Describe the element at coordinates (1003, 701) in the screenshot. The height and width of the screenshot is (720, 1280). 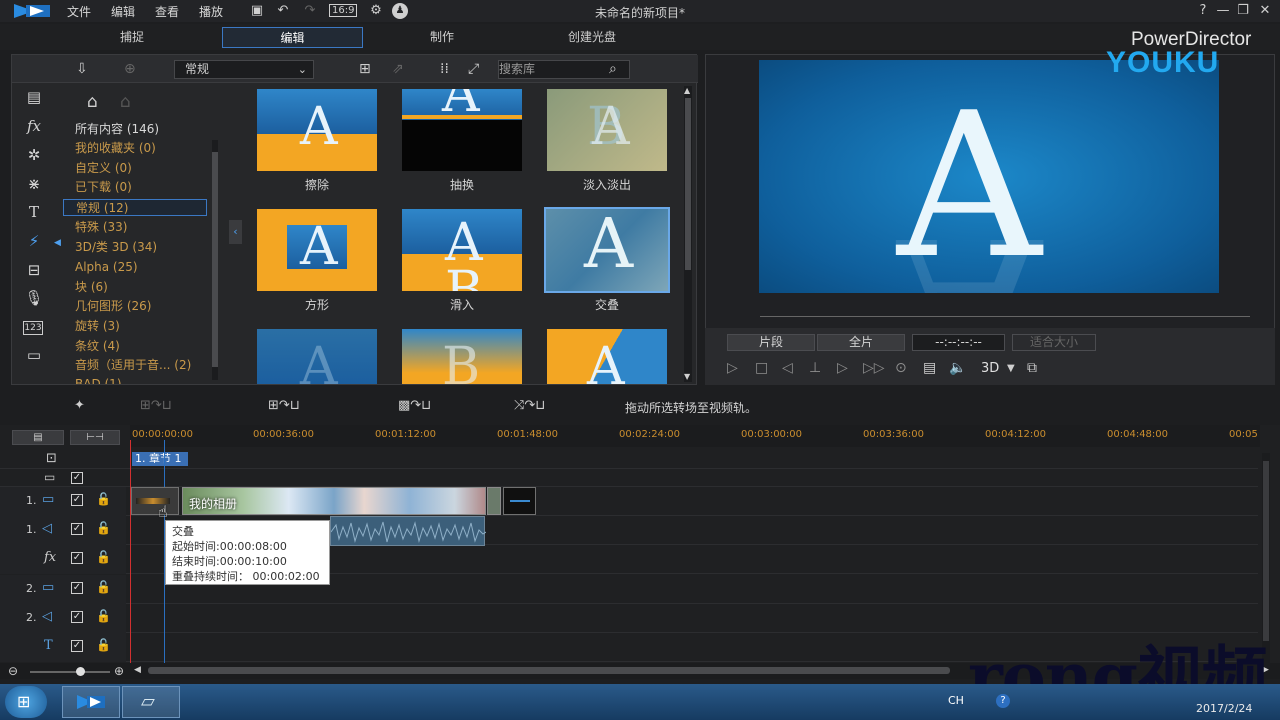
I see `help-tray-icon: ?` at that location.